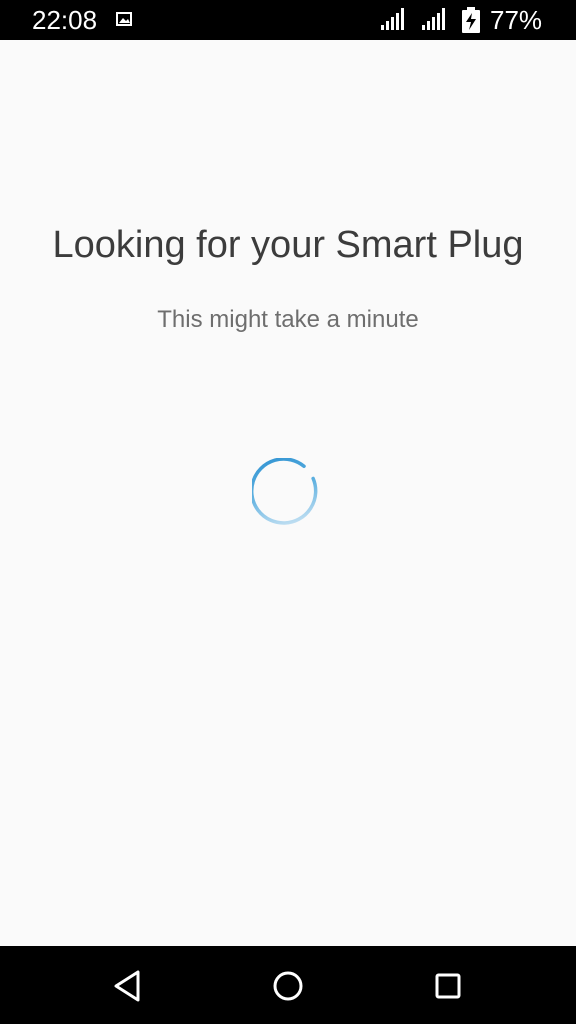  What do you see at coordinates (471, 20) in the screenshot?
I see `battery-charging-icon` at bounding box center [471, 20].